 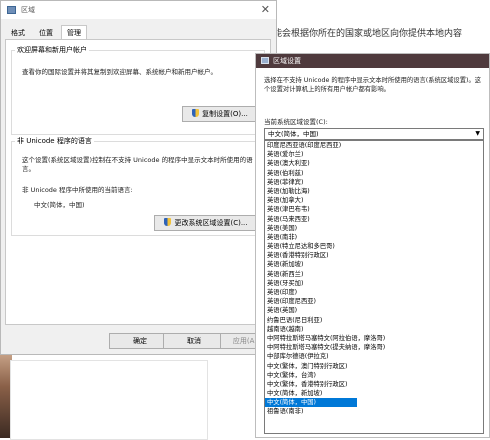 What do you see at coordinates (374, 393) in the screenshot?
I see `locale-option: 中文(简体，新加坡)` at bounding box center [374, 393].